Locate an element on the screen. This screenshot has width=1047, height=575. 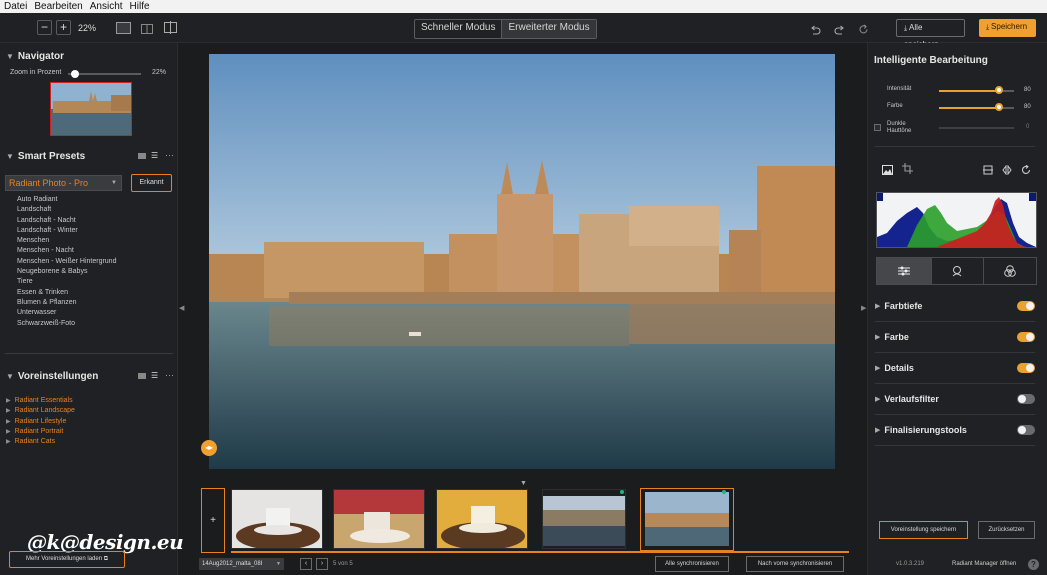
zoom-in-button: + is located at coordinates (63, 27).